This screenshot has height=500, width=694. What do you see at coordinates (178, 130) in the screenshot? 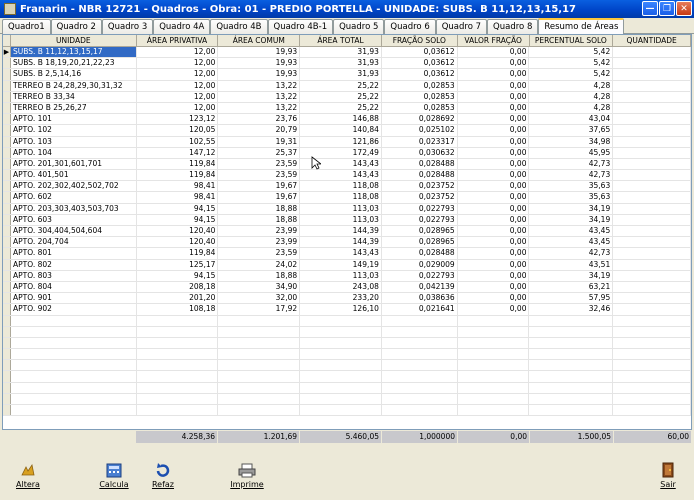
I see `table-cell: 120,05` at bounding box center [178, 130].